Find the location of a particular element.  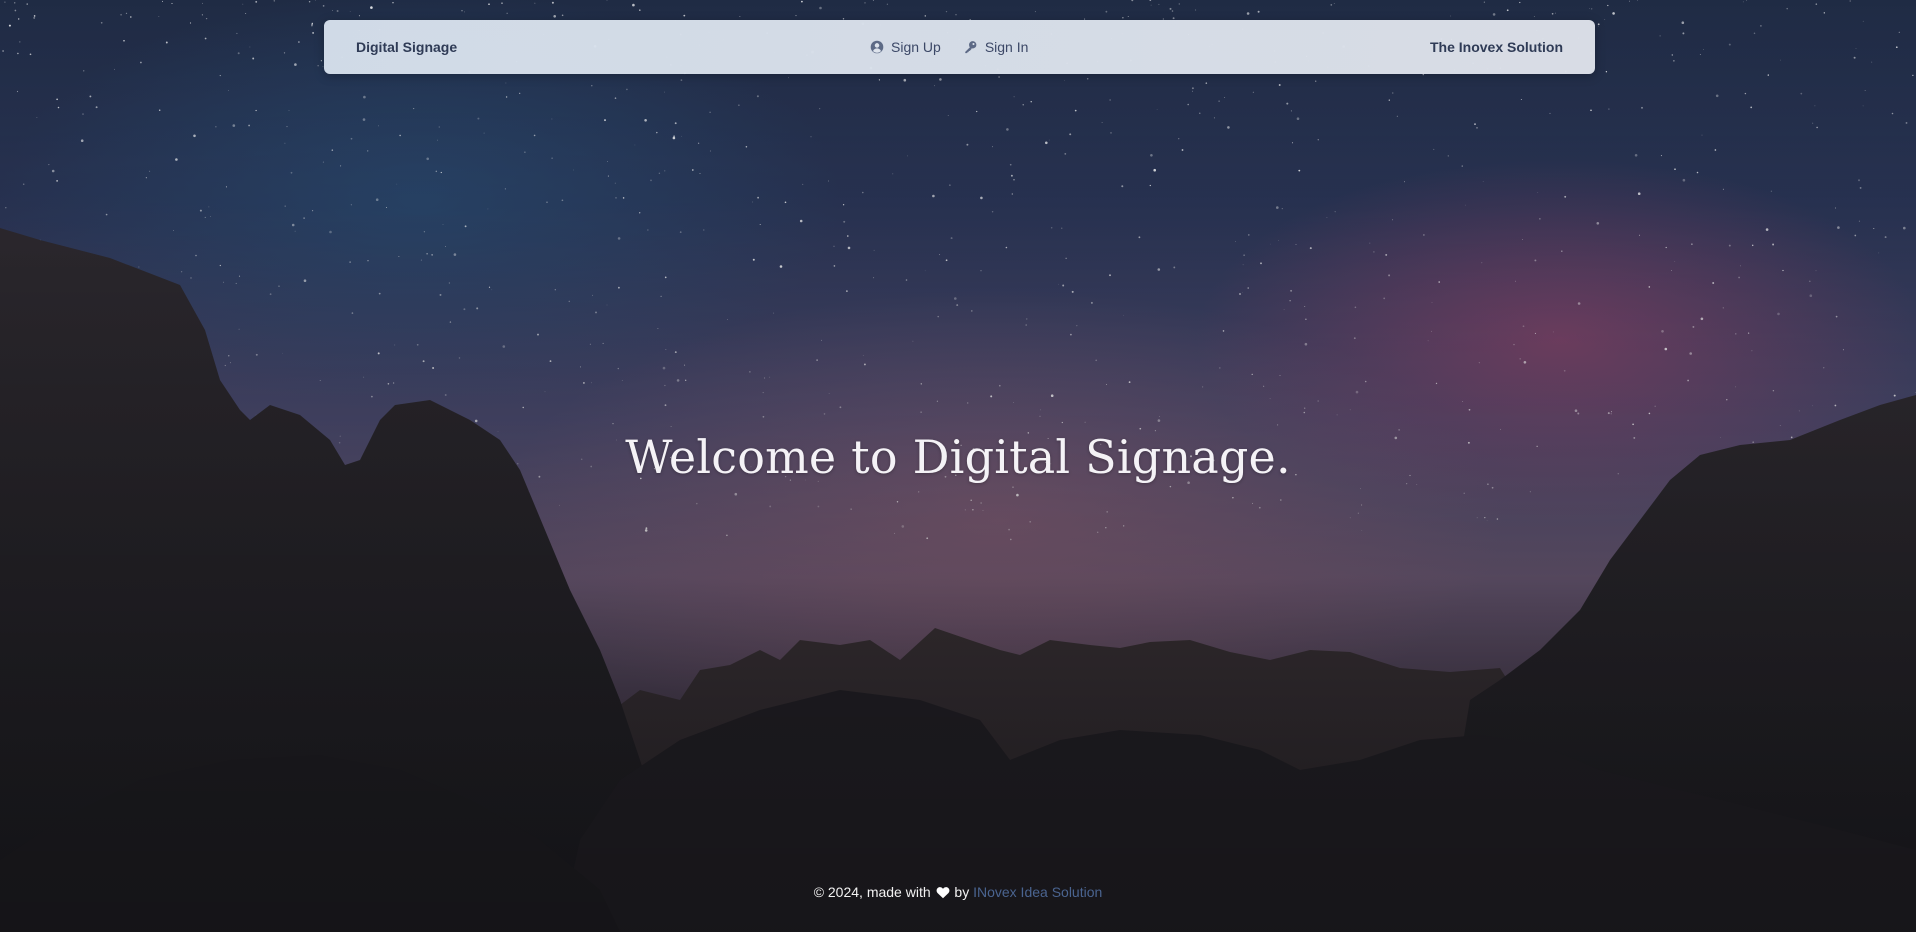

sign-up-link: Sign Up is located at coordinates (905, 47).